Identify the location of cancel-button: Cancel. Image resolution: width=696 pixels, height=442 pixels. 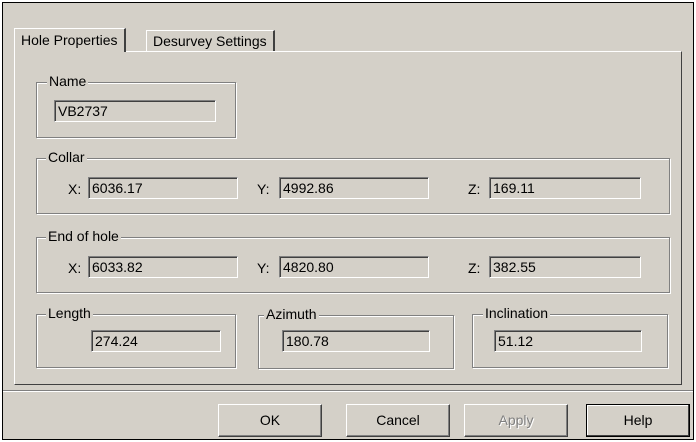
(398, 420).